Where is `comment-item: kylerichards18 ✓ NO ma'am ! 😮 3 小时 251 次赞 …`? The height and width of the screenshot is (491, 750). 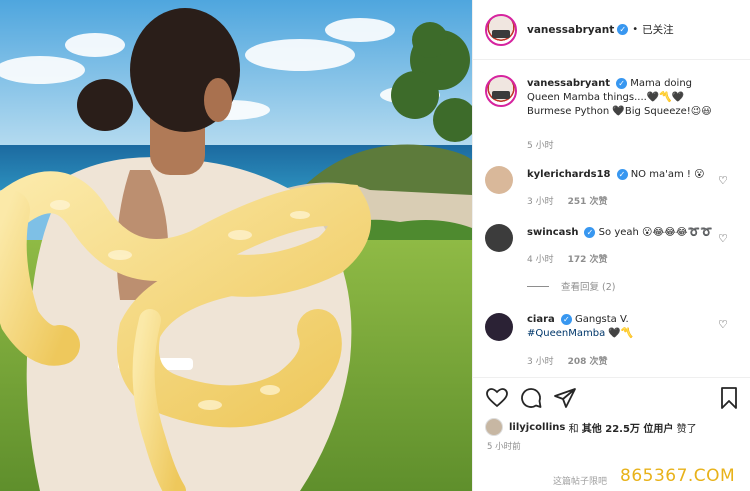 comment-item: kylerichards18 ✓ NO ma'am ! 😮 3 小时 251 次赞 … is located at coordinates (612, 189).